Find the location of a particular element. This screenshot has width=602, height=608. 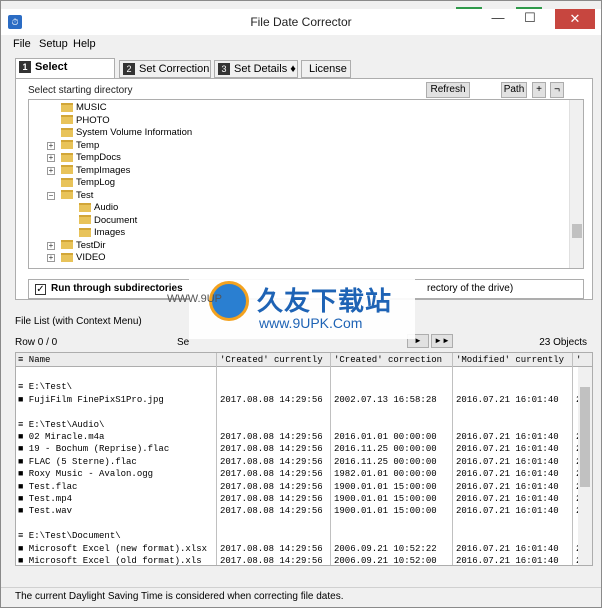

close-button: ✕ is located at coordinates (575, 19).